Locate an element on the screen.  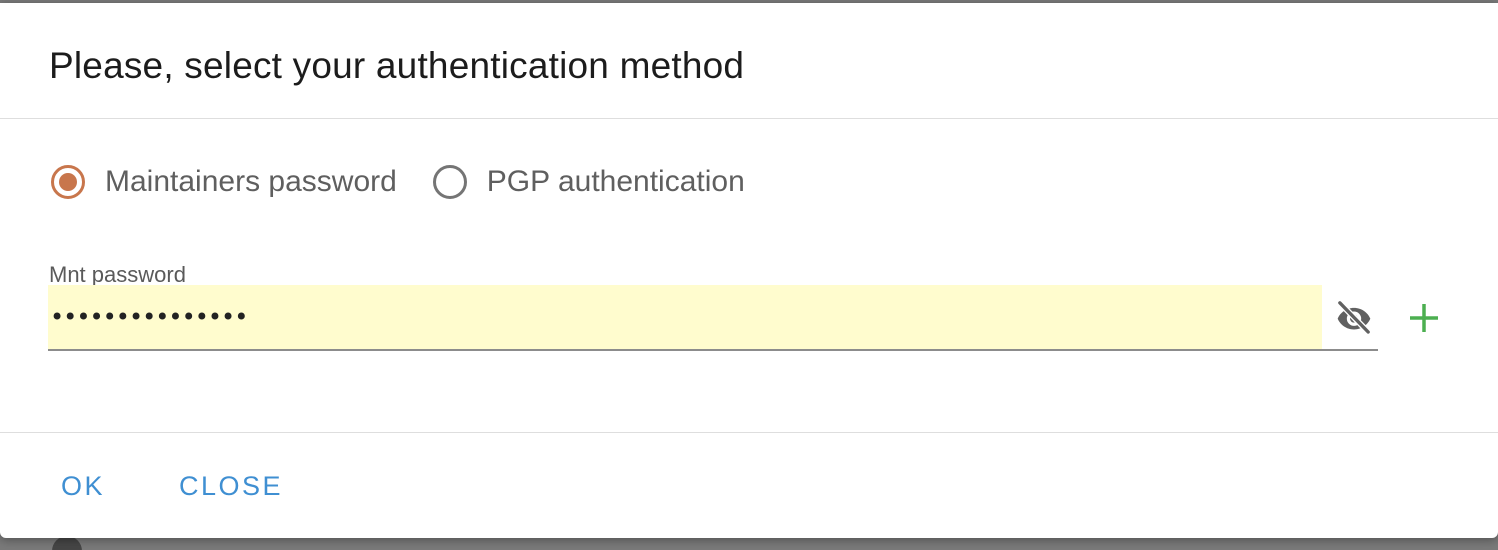
backdrop-content is located at coordinates (67, 543).